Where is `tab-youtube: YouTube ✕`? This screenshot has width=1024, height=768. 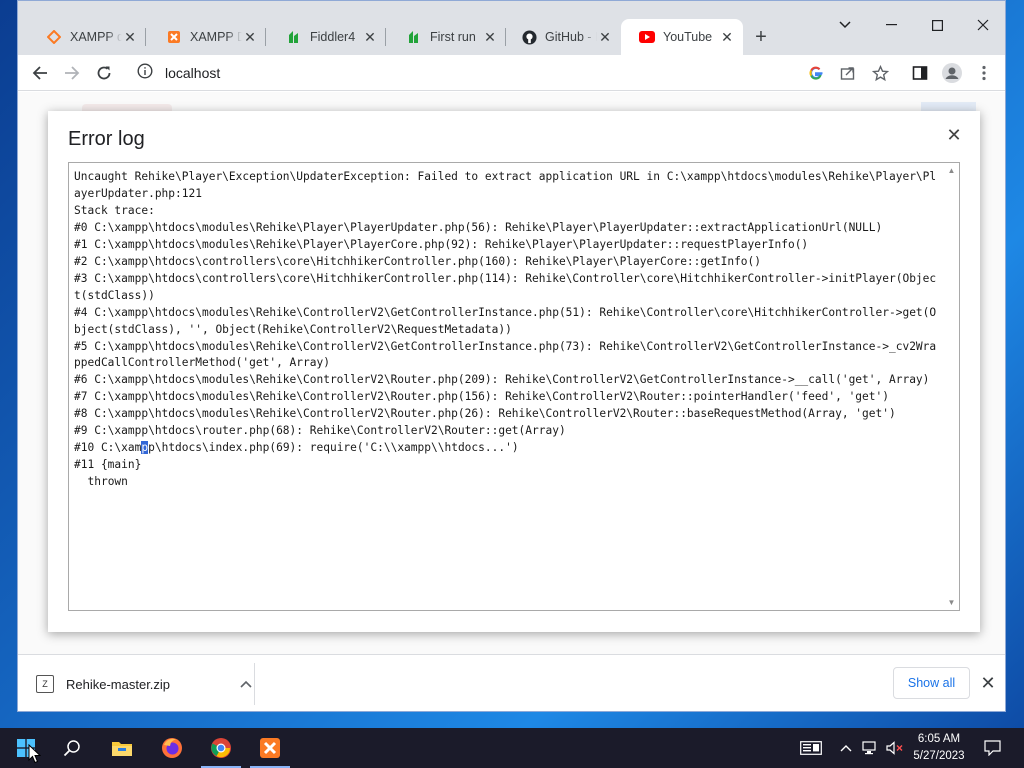
tab-youtube: YouTube ✕ is located at coordinates (682, 37).